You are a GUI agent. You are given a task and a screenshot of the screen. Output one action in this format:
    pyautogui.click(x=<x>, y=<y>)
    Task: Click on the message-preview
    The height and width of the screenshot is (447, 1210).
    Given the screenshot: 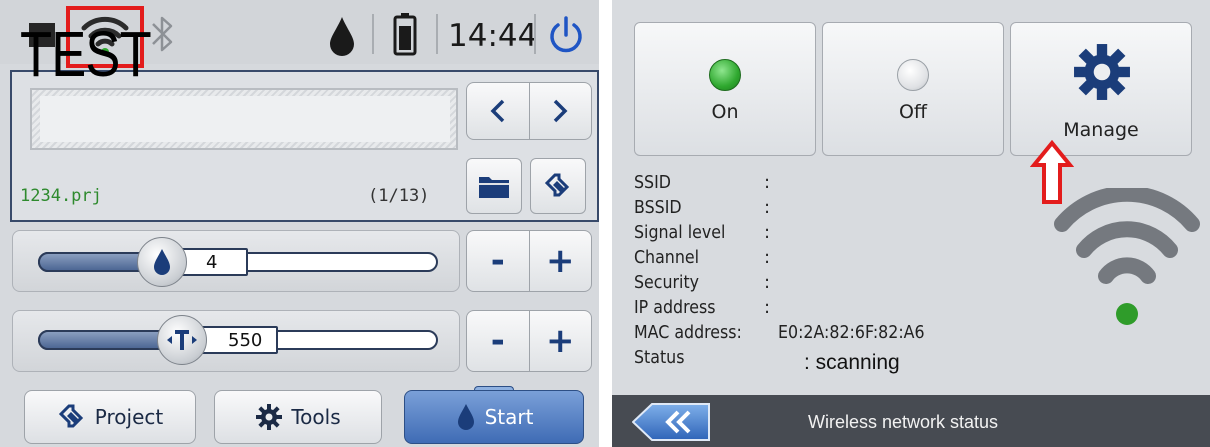 What is the action you would take?
    pyautogui.click(x=244, y=119)
    